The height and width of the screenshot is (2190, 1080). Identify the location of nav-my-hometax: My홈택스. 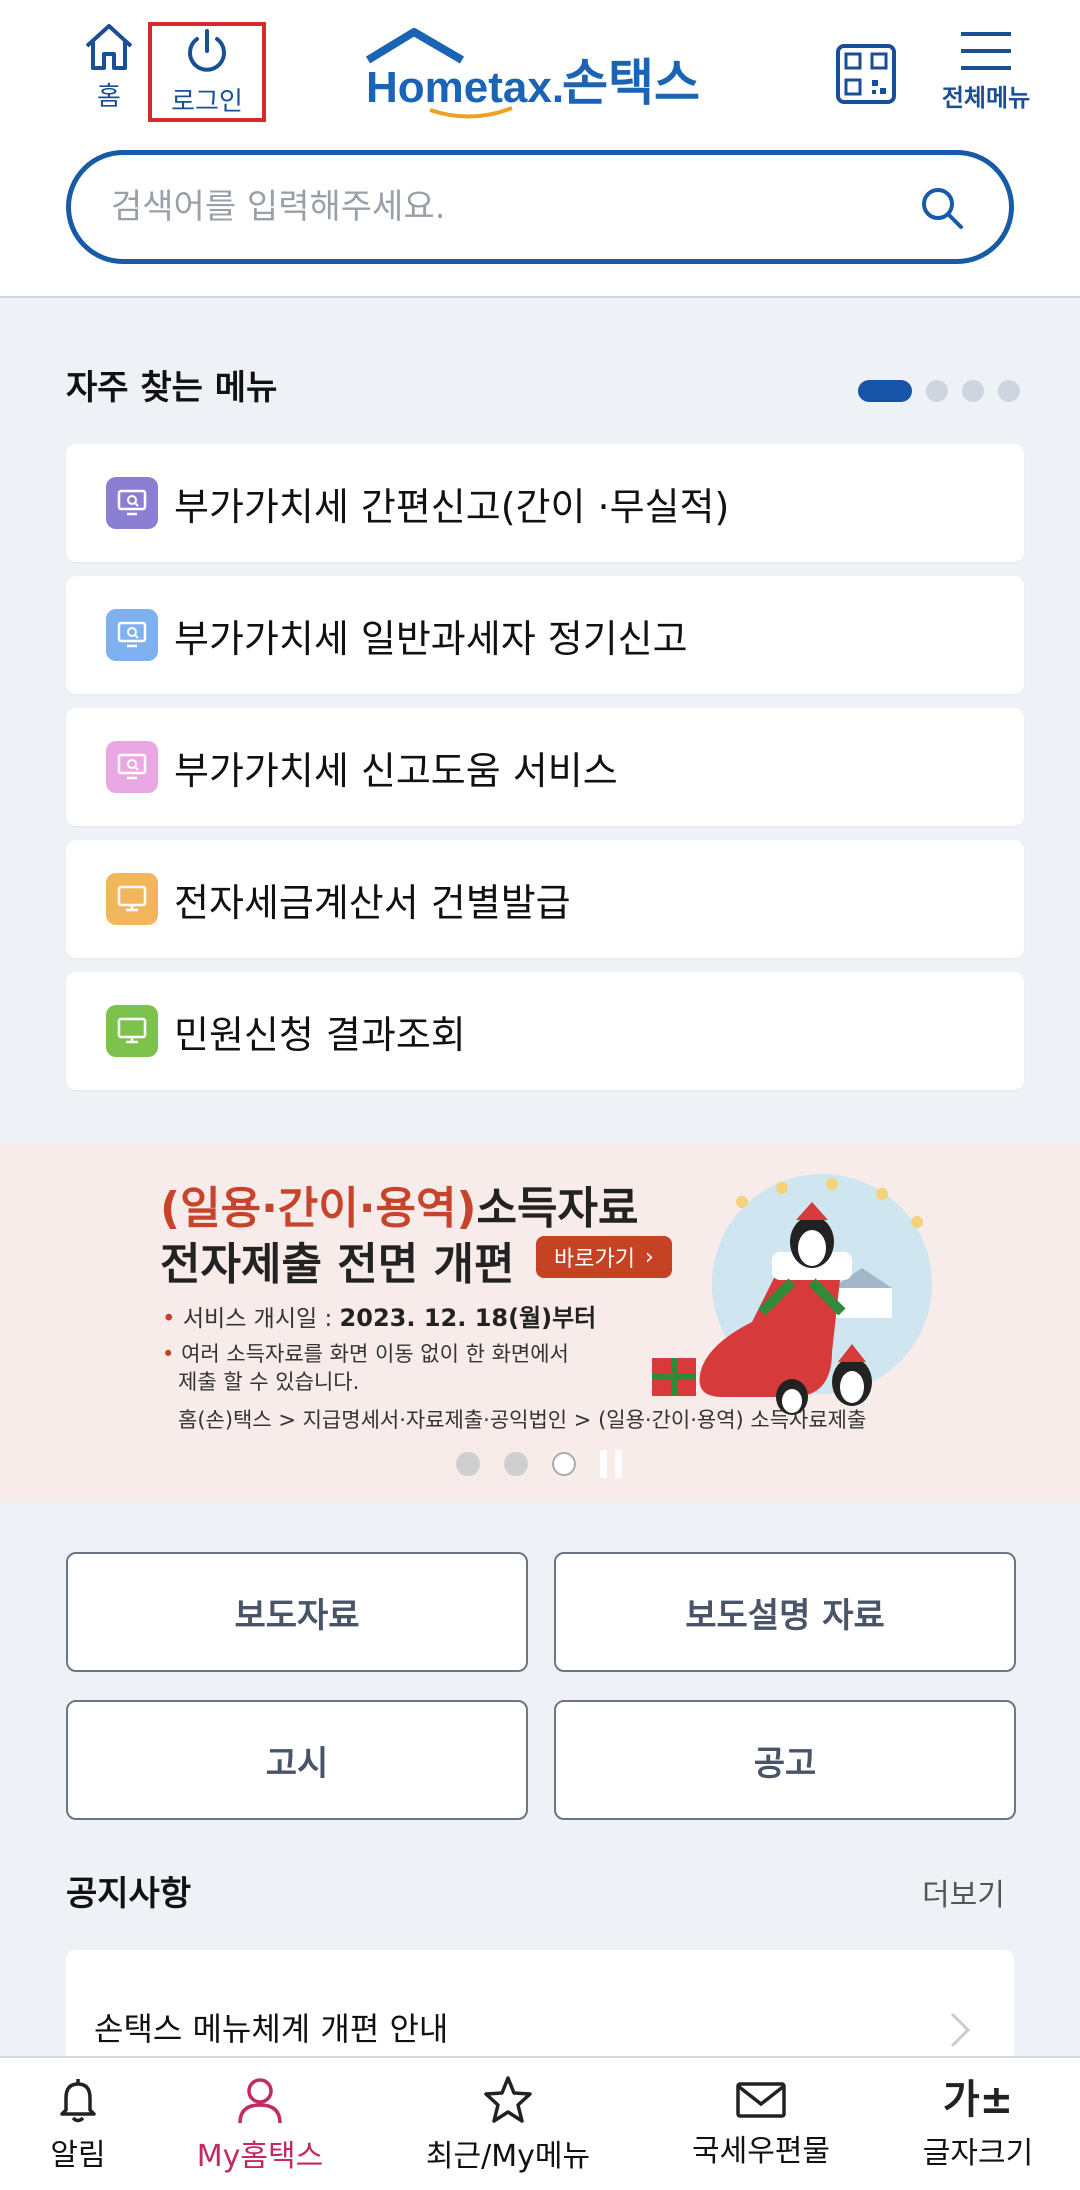
(260, 2124).